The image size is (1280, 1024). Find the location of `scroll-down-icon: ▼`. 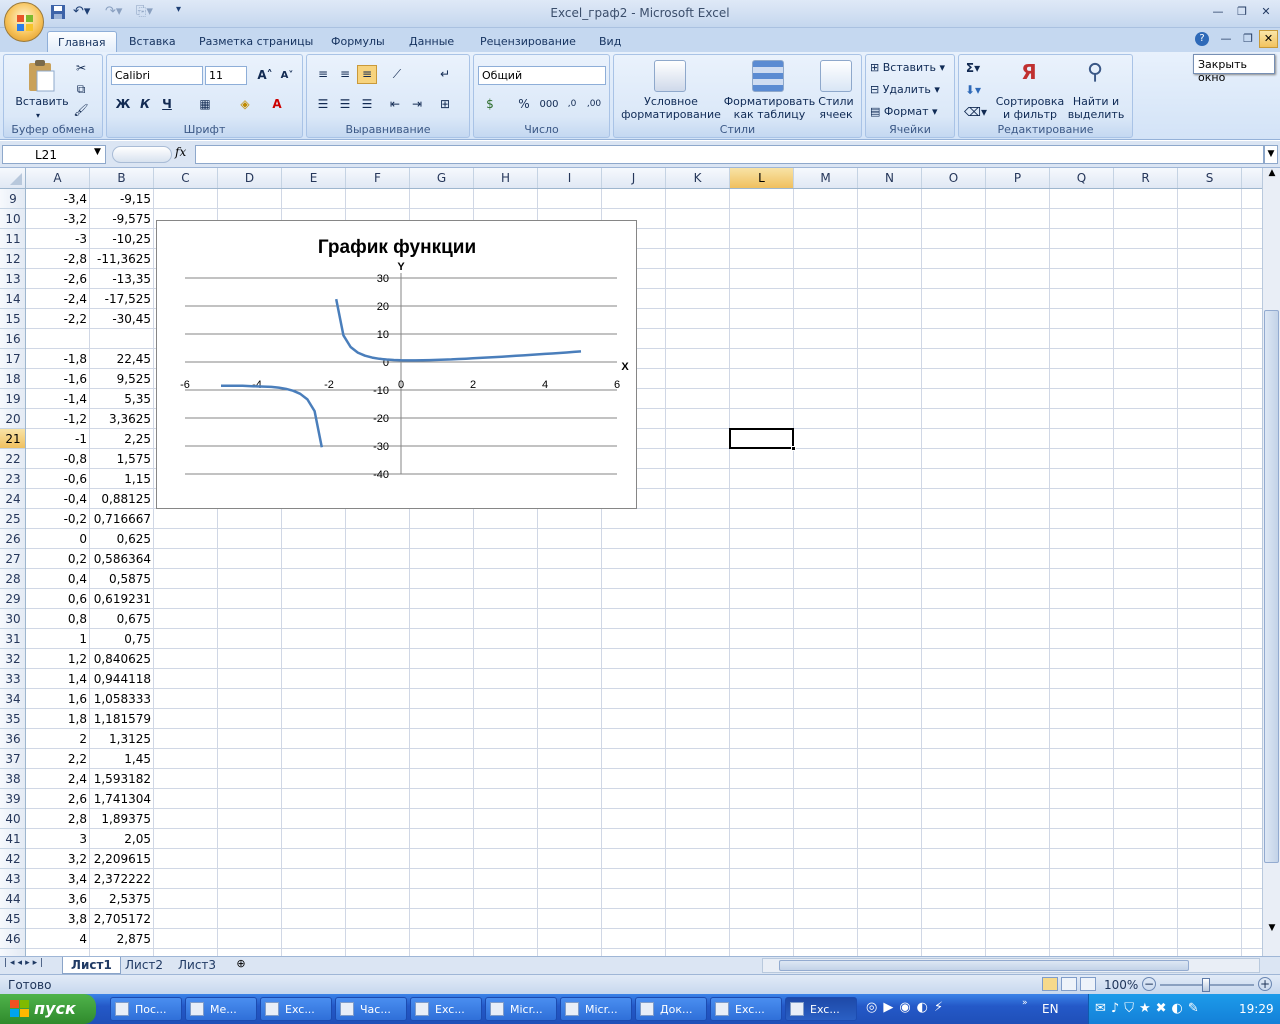

scroll-down-icon: ▼ is located at coordinates (1272, 930).